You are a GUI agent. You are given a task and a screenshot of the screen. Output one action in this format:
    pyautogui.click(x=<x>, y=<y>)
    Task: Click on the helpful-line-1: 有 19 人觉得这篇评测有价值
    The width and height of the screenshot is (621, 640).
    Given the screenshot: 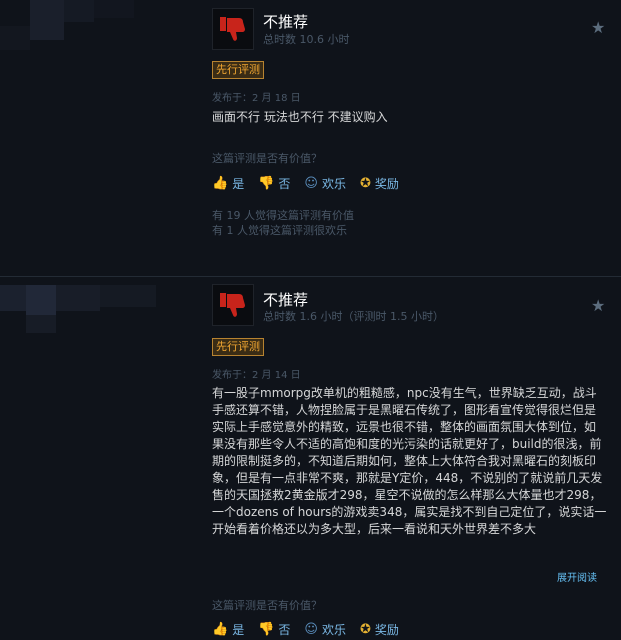 What is the action you would take?
    pyautogui.click(x=283, y=215)
    